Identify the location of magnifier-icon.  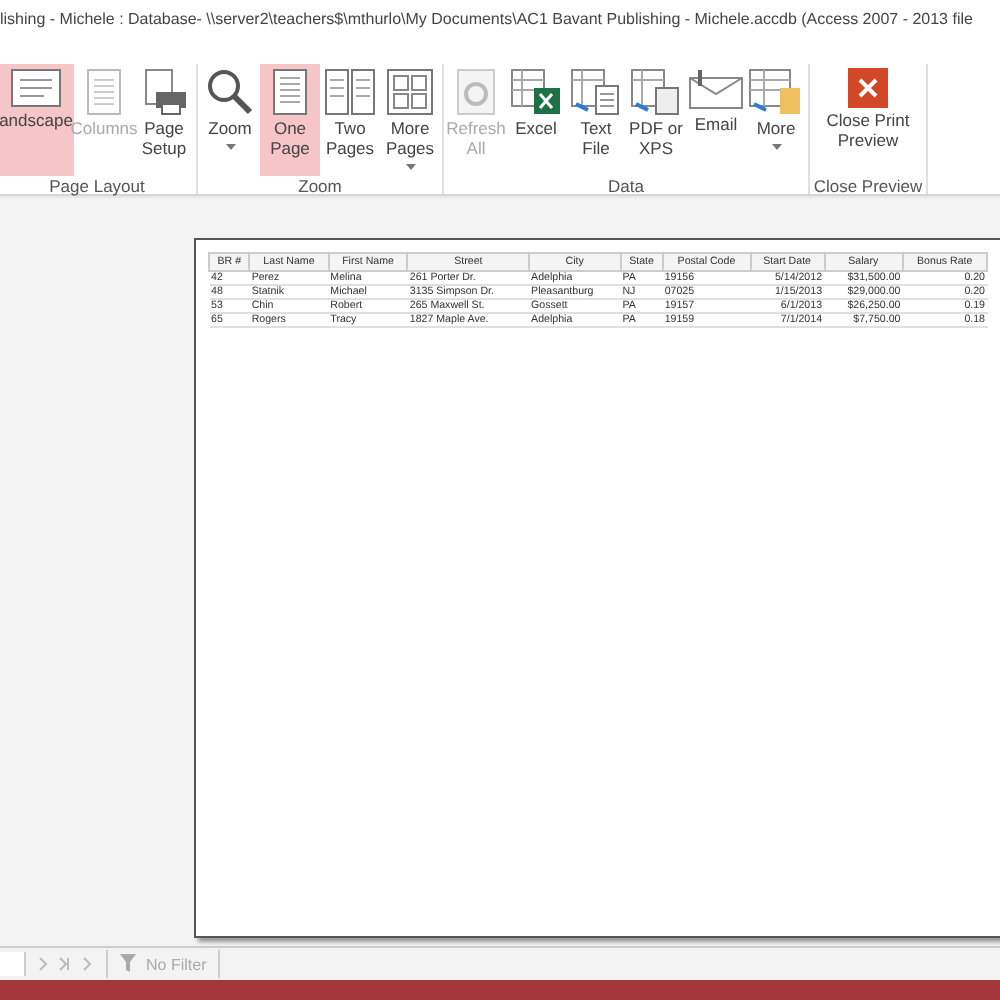
(230, 92).